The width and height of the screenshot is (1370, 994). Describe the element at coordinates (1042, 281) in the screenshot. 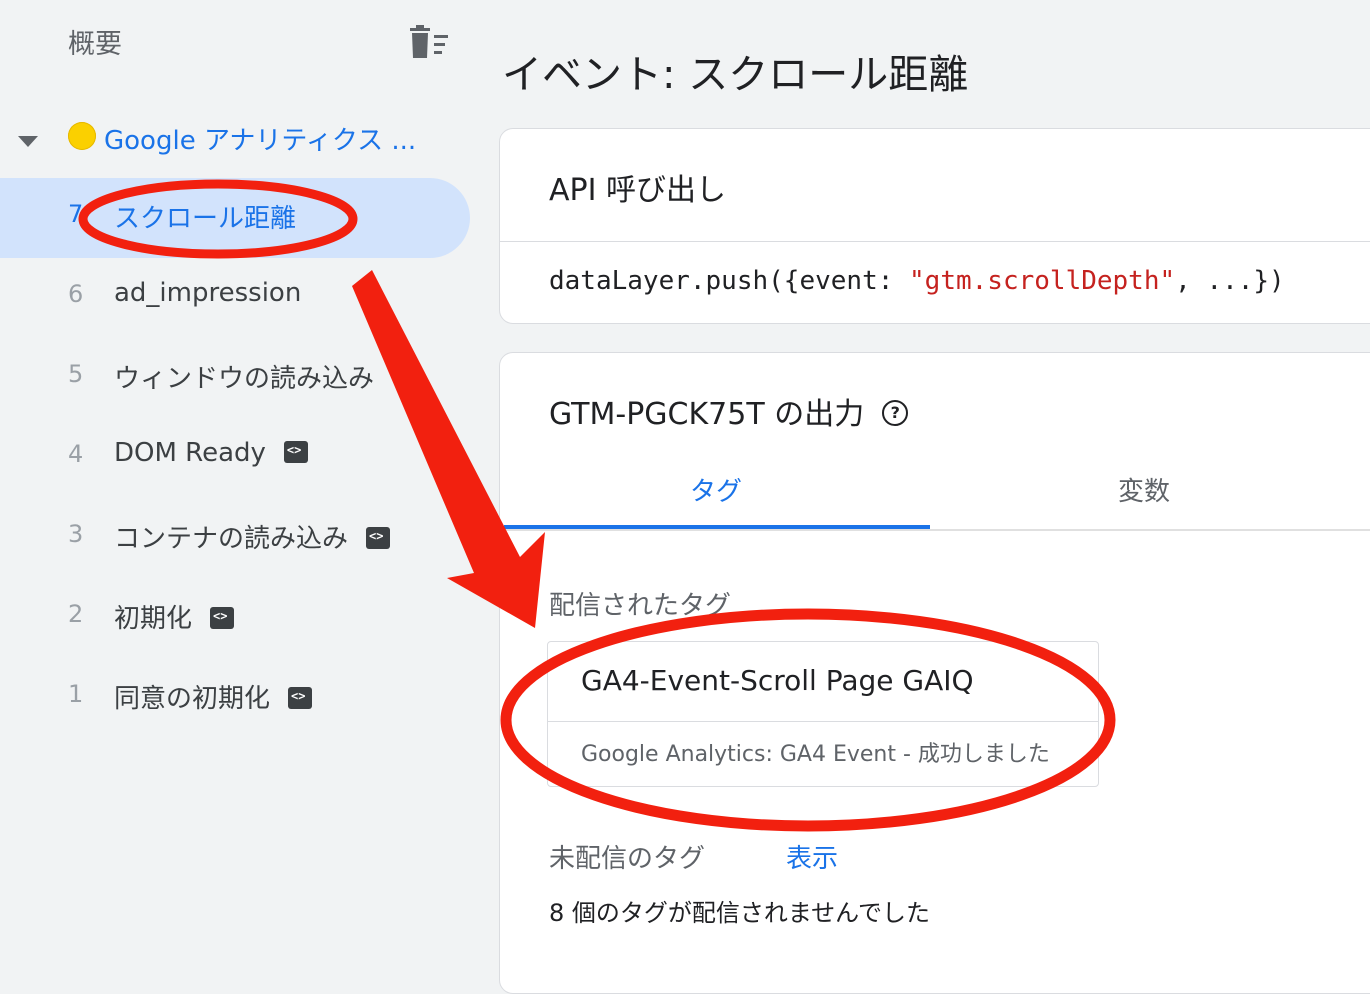

I see `code-string: "gtm.scrollDepth"` at that location.